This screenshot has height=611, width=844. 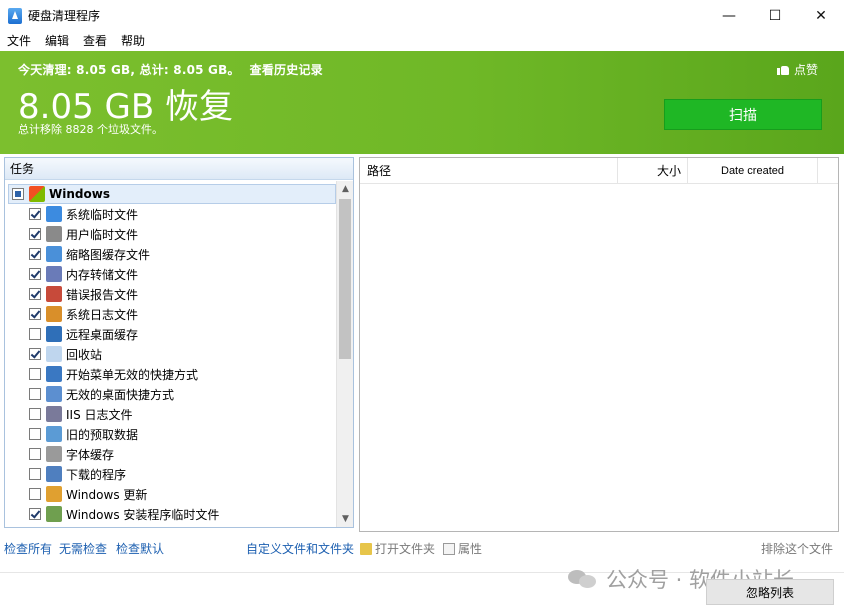 I want to click on task-item: 系统临时文件, so click(x=83, y=214).